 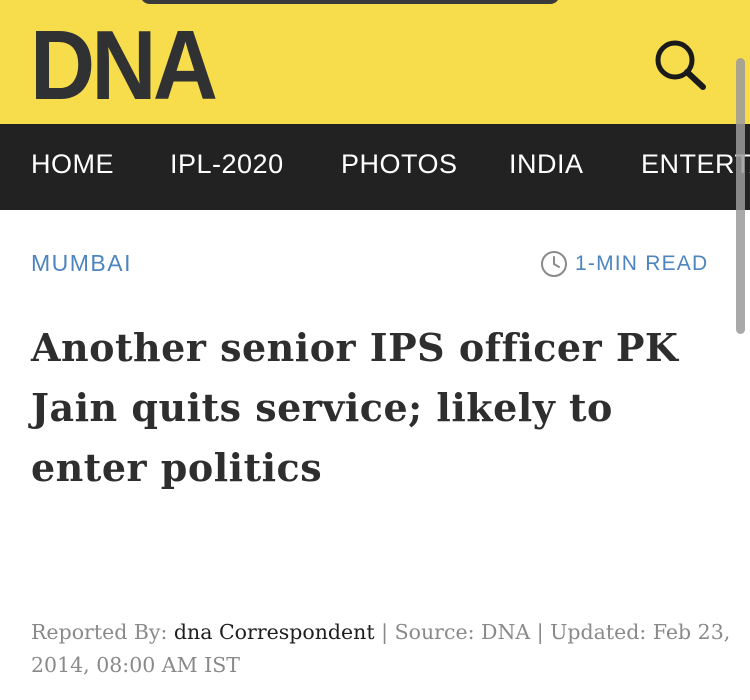 What do you see at coordinates (591, 632) in the screenshot?
I see `updated-label: | Updated:` at bounding box center [591, 632].